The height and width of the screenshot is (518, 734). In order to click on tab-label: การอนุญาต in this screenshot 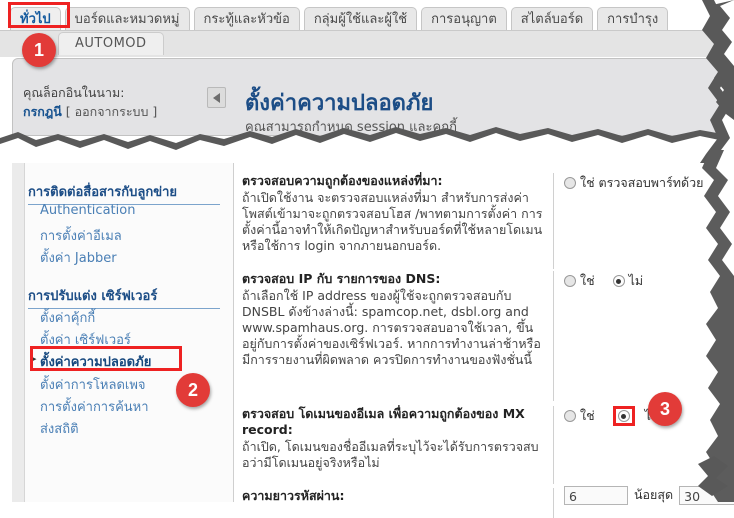, I will do `click(464, 19)`.